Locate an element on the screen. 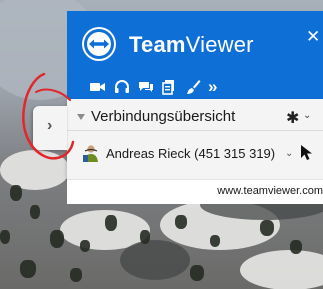 This screenshot has width=323, height=289. more-chevrons-icon: » is located at coordinates (217, 87).